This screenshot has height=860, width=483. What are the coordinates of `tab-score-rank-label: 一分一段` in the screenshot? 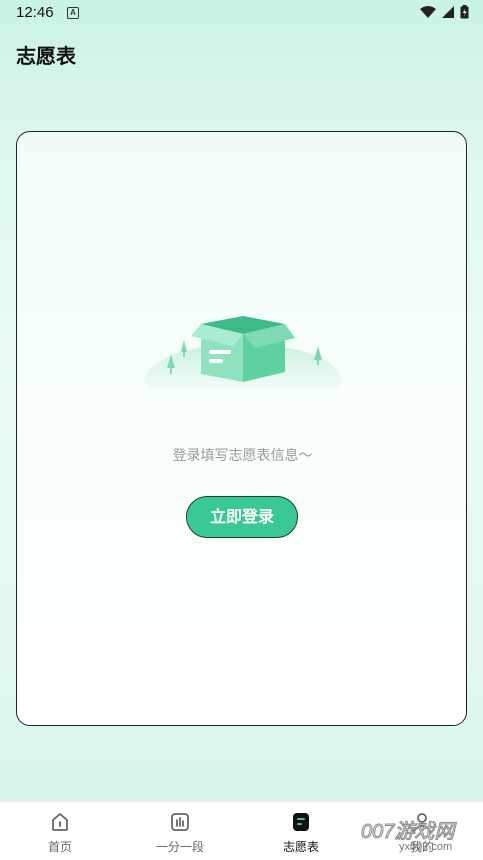 It's located at (179, 847).